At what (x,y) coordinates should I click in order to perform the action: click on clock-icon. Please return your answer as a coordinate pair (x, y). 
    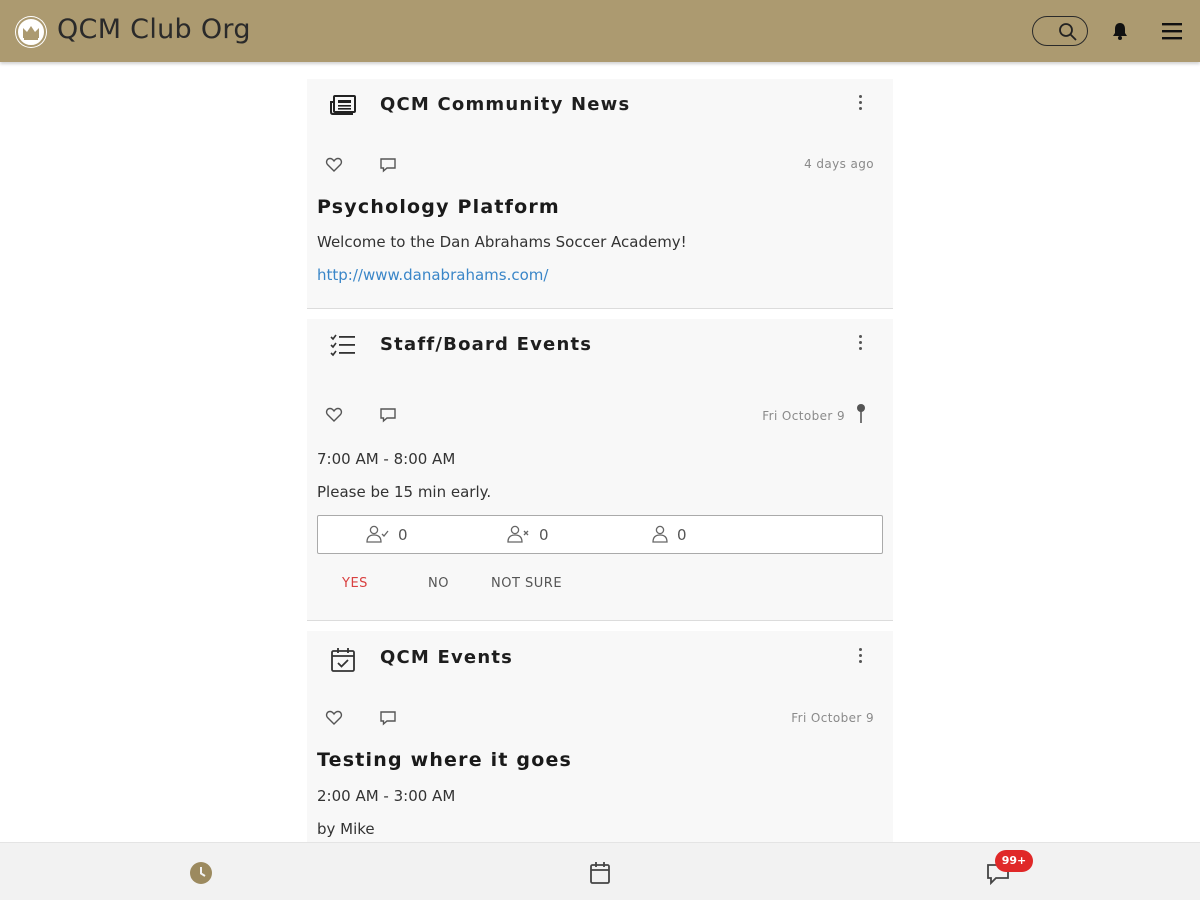
    Looking at the image, I should click on (201, 875).